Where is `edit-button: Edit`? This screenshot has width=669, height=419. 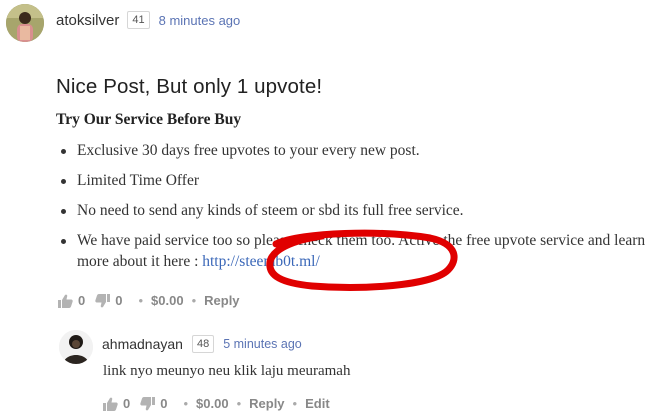
edit-button: Edit is located at coordinates (317, 403).